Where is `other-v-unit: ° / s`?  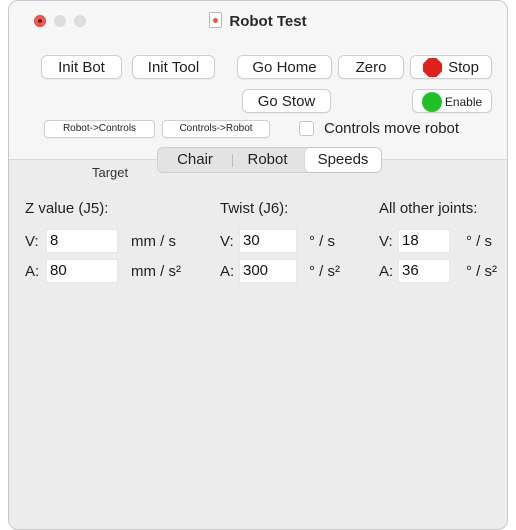 other-v-unit: ° / s is located at coordinates (479, 241).